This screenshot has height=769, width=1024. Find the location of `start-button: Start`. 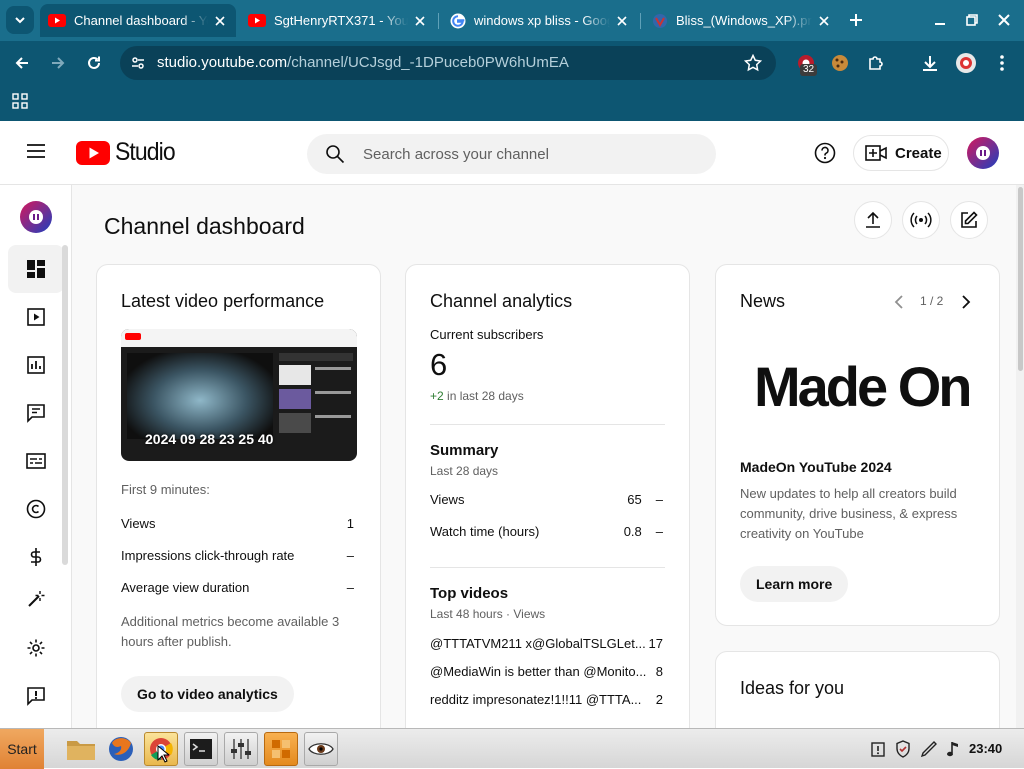

start-button: Start is located at coordinates (22, 749).